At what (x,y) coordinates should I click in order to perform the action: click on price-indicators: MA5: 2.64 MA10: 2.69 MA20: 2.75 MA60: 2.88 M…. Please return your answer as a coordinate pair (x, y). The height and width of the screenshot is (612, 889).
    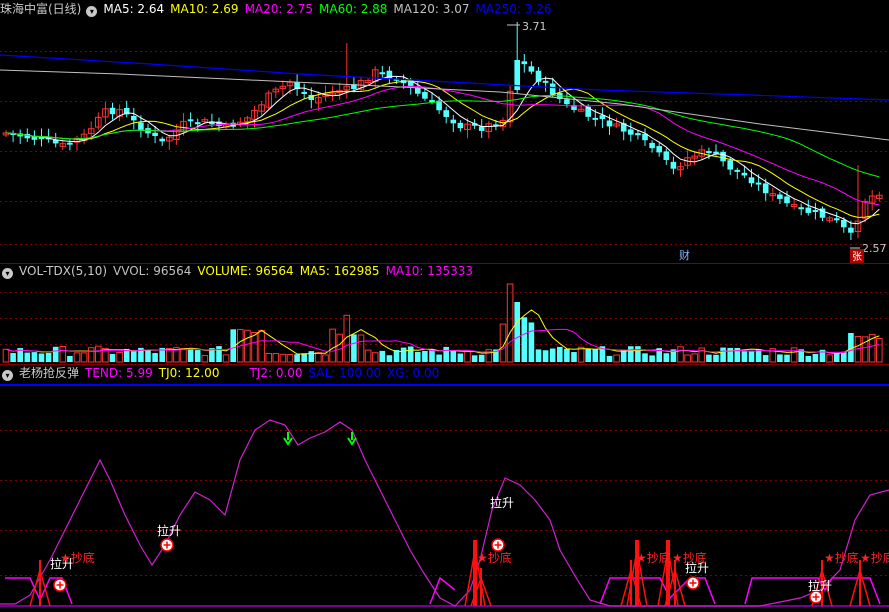
    Looking at the image, I should click on (330, 9).